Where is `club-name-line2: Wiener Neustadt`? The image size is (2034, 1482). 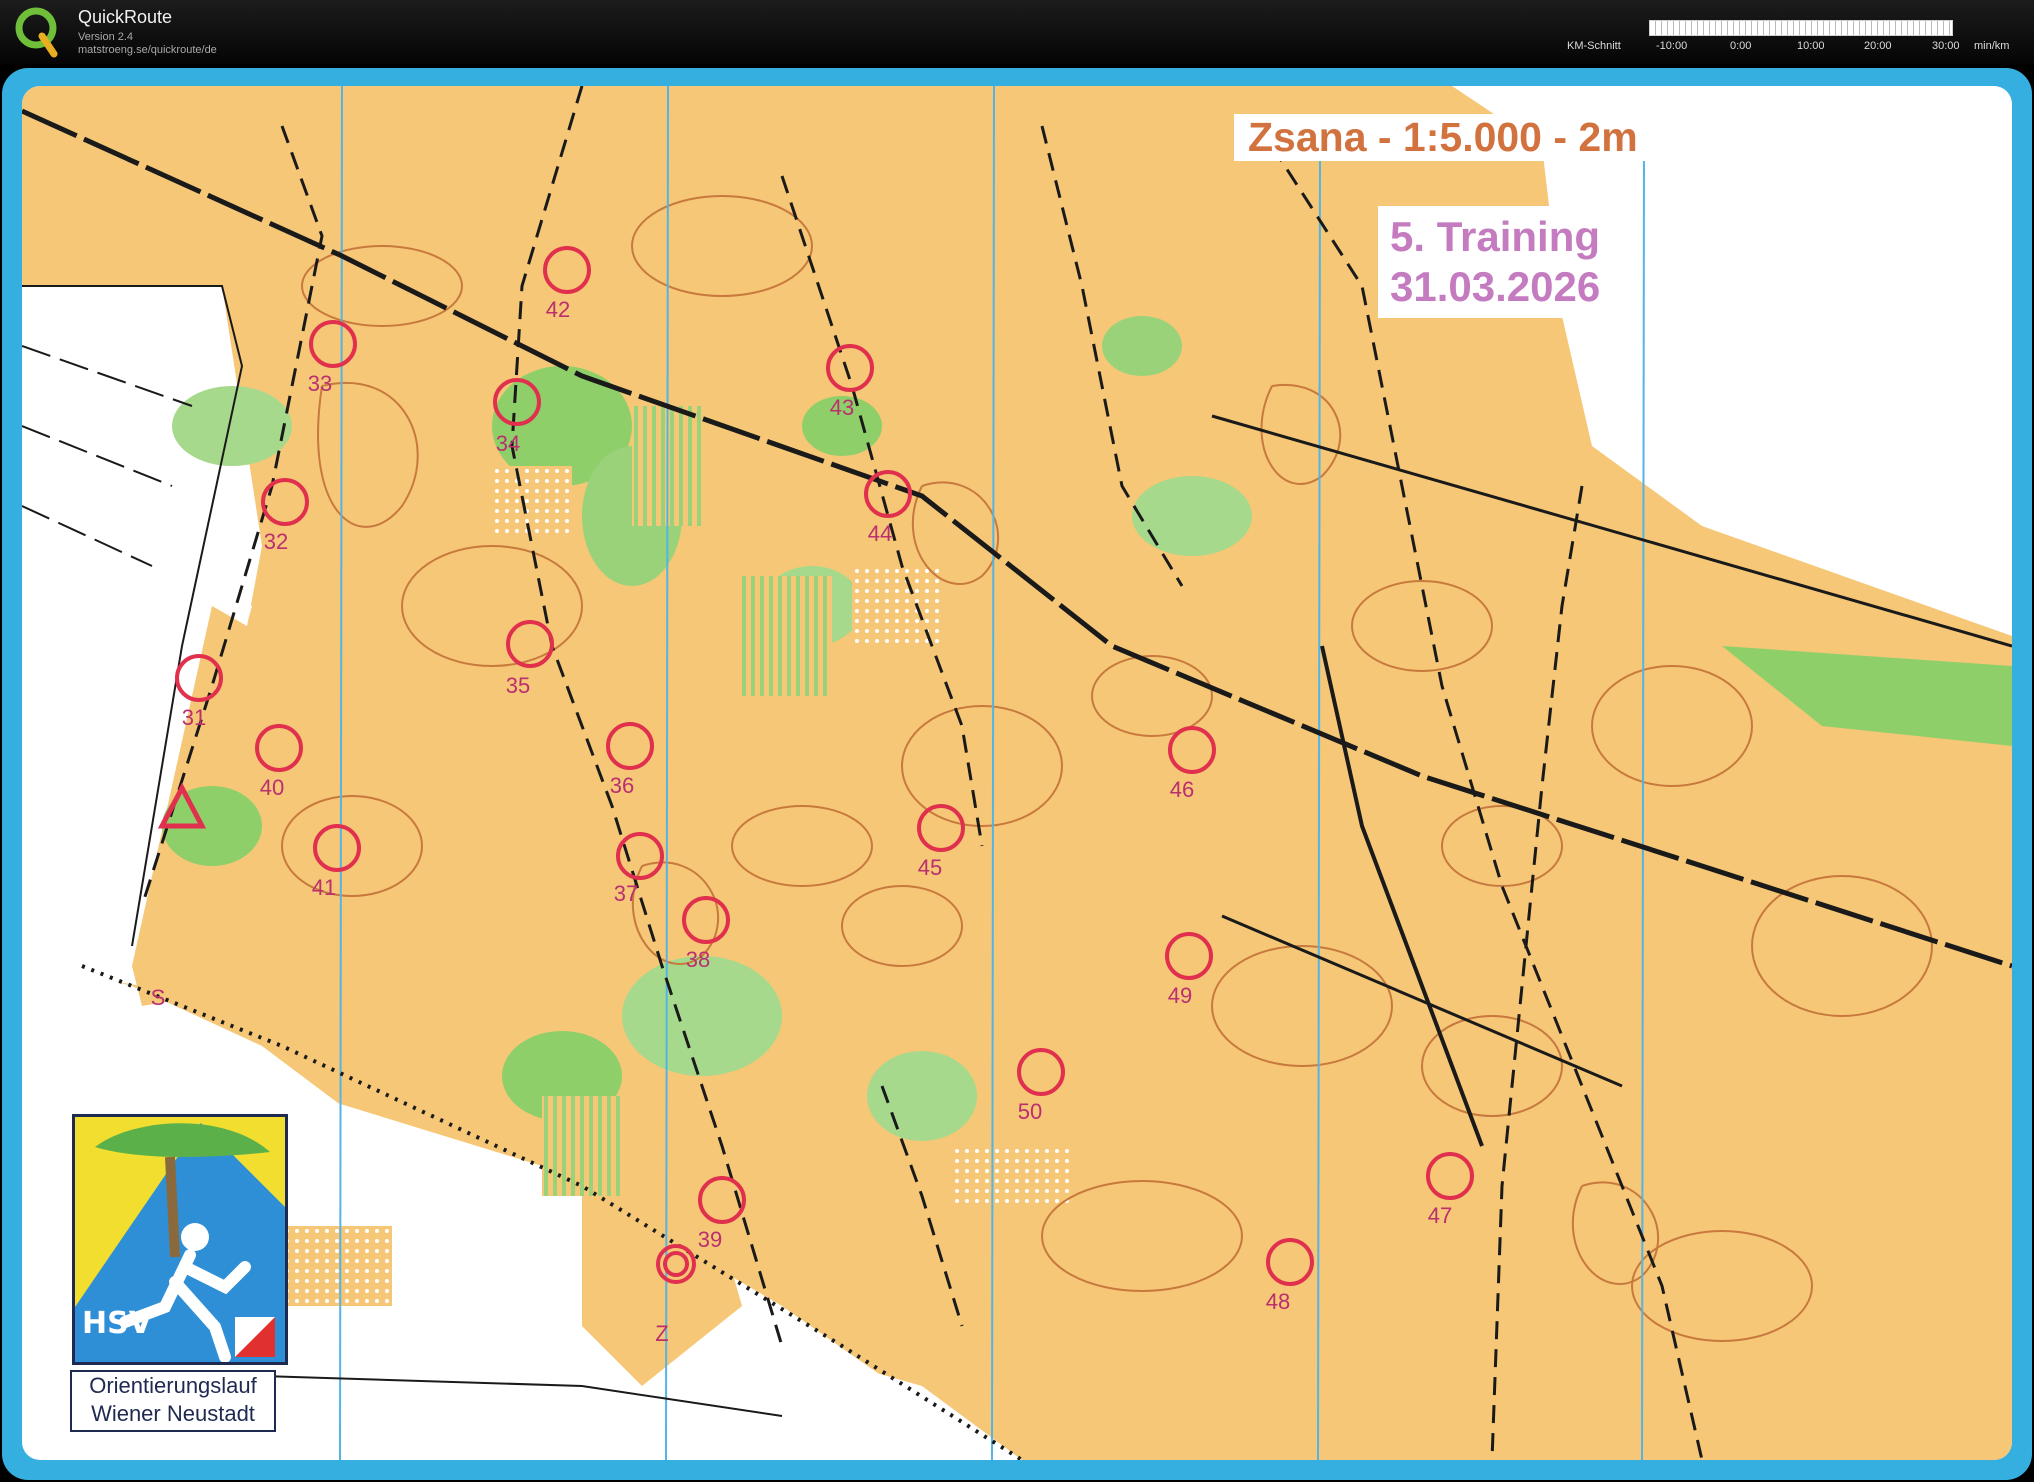 club-name-line2: Wiener Neustadt is located at coordinates (173, 1413).